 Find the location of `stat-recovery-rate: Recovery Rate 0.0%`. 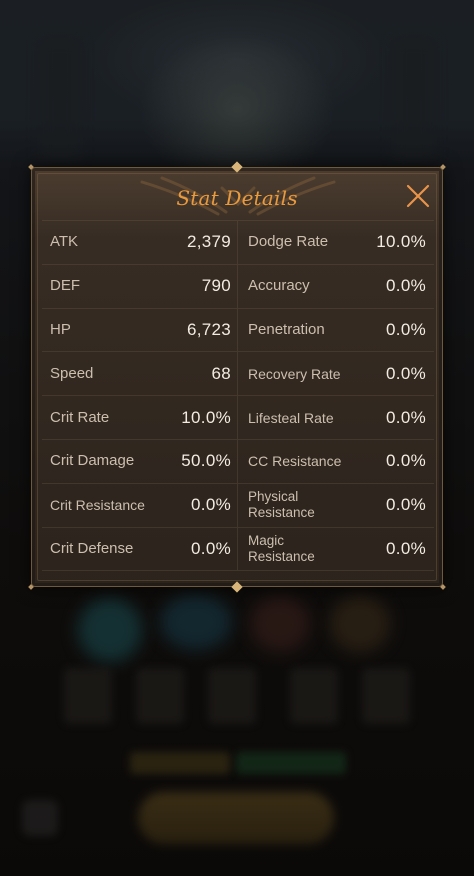

stat-recovery-rate: Recovery Rate 0.0% is located at coordinates (336, 373).